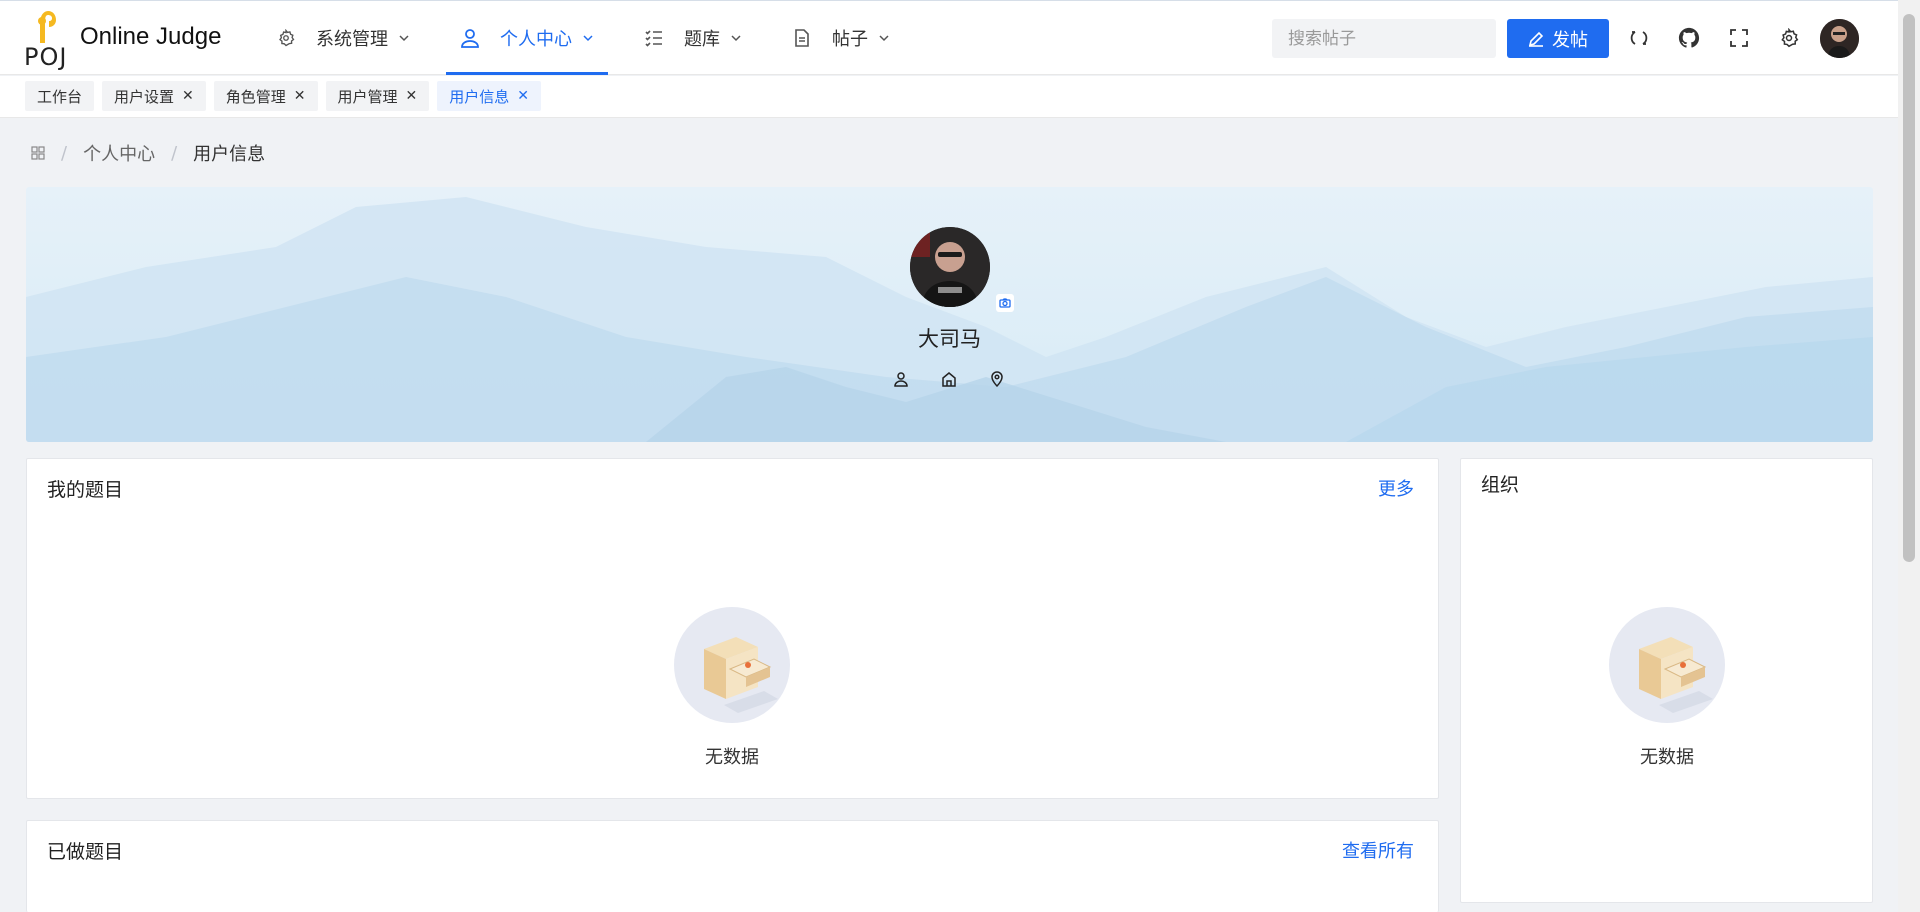 The height and width of the screenshot is (912, 1920). I want to click on tab-label: 用户信息, so click(479, 96).